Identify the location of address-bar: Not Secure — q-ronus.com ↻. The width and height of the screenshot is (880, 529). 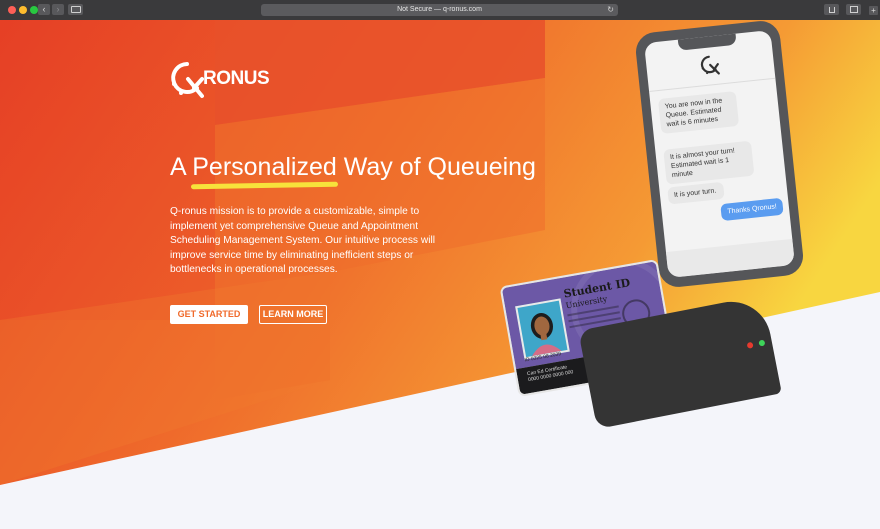
(439, 10).